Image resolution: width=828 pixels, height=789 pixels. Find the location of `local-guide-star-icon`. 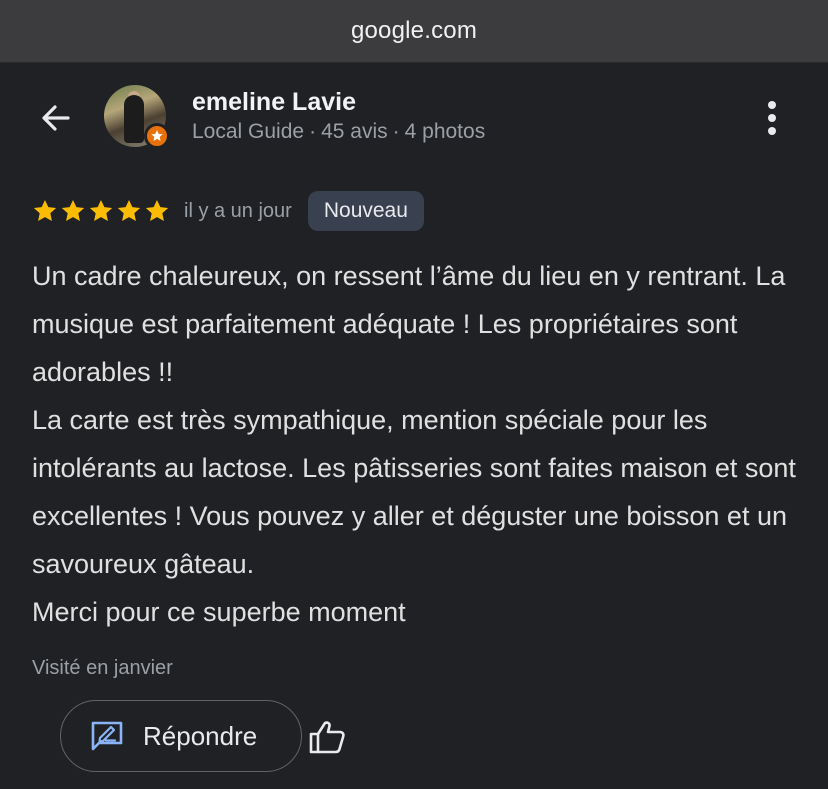

local-guide-star-icon is located at coordinates (157, 136).